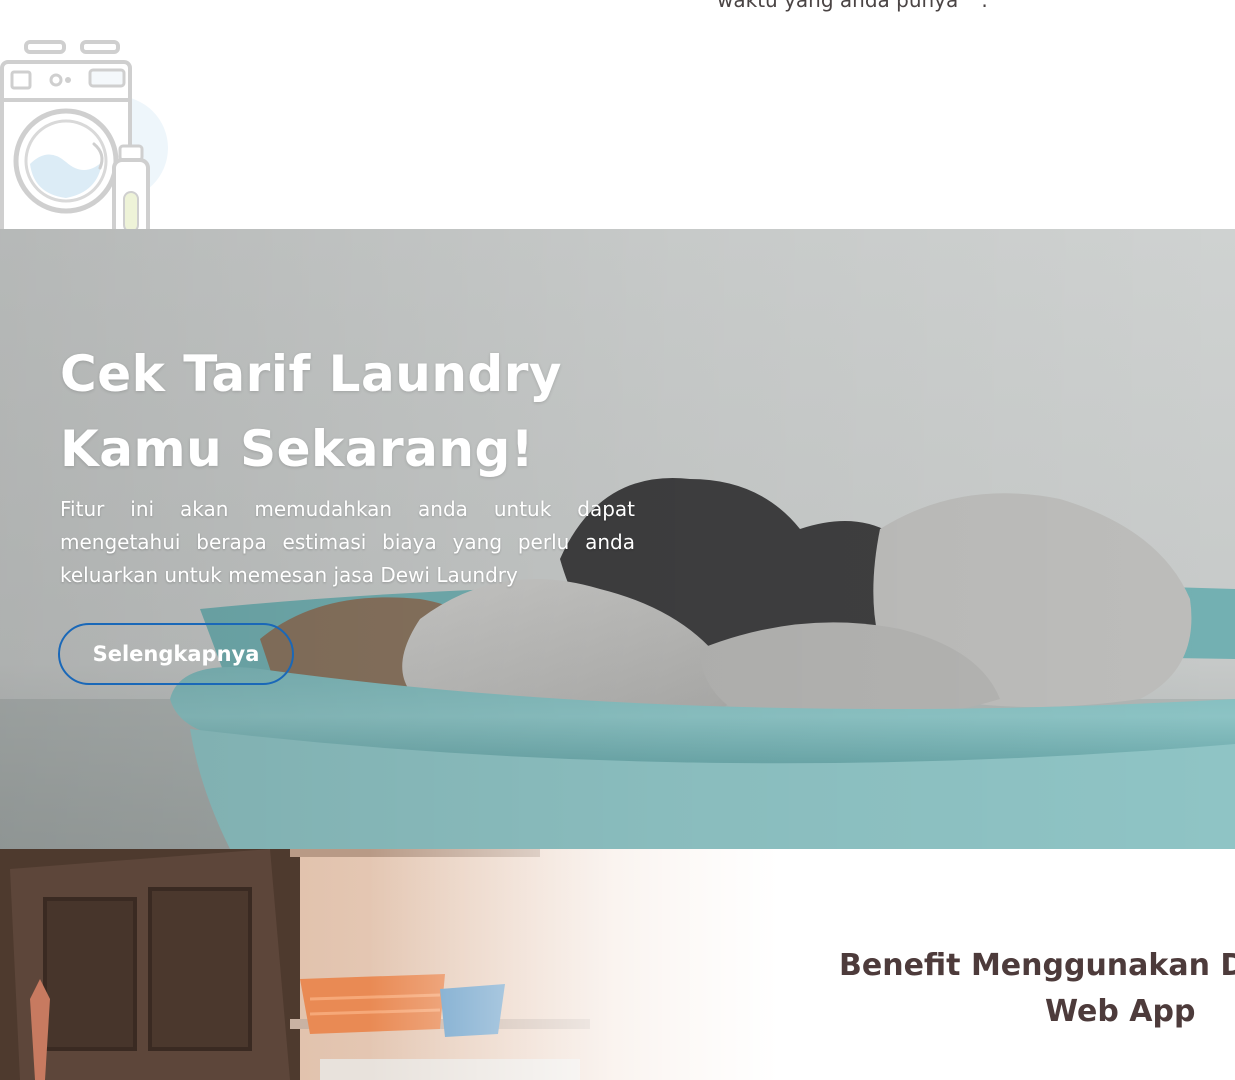 Image resolution: width=1235 pixels, height=1080 pixels. What do you see at coordinates (360, 412) in the screenshot?
I see `hero-title: Cek Tarif Laundry Kamu Sekarang!` at bounding box center [360, 412].